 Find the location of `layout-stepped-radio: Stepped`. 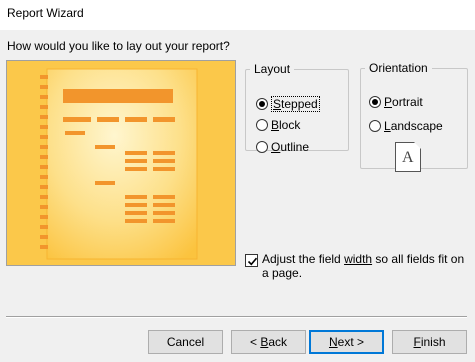

layout-stepped-radio: Stepped is located at coordinates (288, 104).